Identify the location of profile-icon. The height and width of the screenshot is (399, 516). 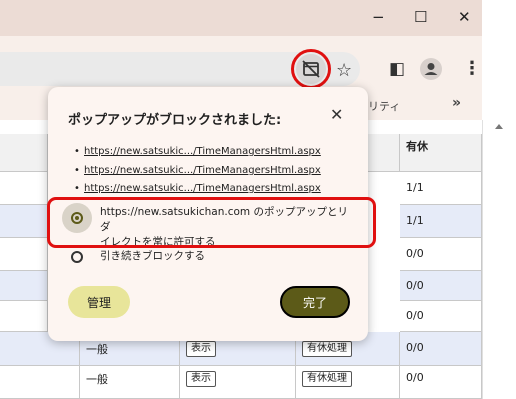
(431, 69).